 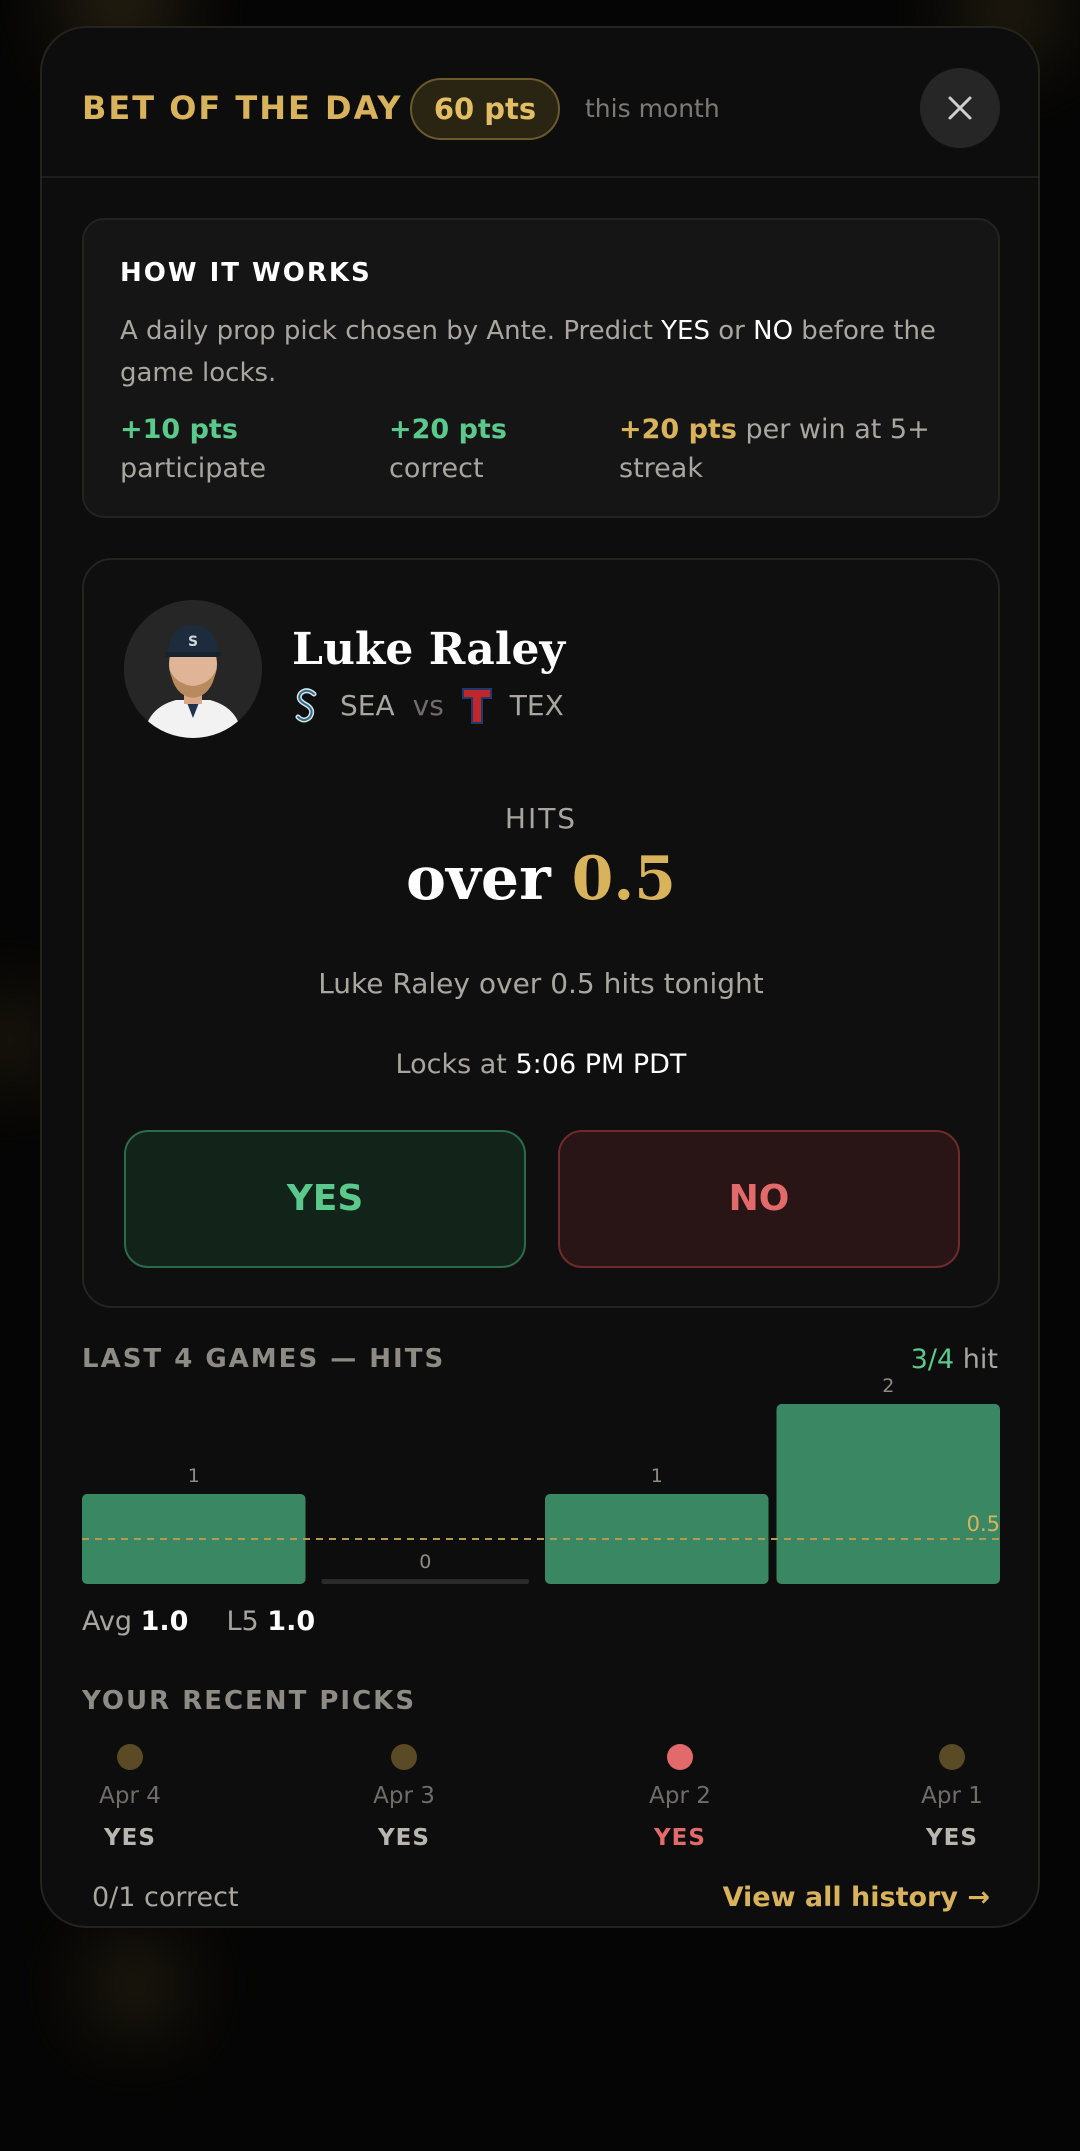 What do you see at coordinates (541, 1794) in the screenshot?
I see `recent-picks-list: Apr 4 YES Apr 3 YES Apr 2 YES Apr 1 YES` at bounding box center [541, 1794].